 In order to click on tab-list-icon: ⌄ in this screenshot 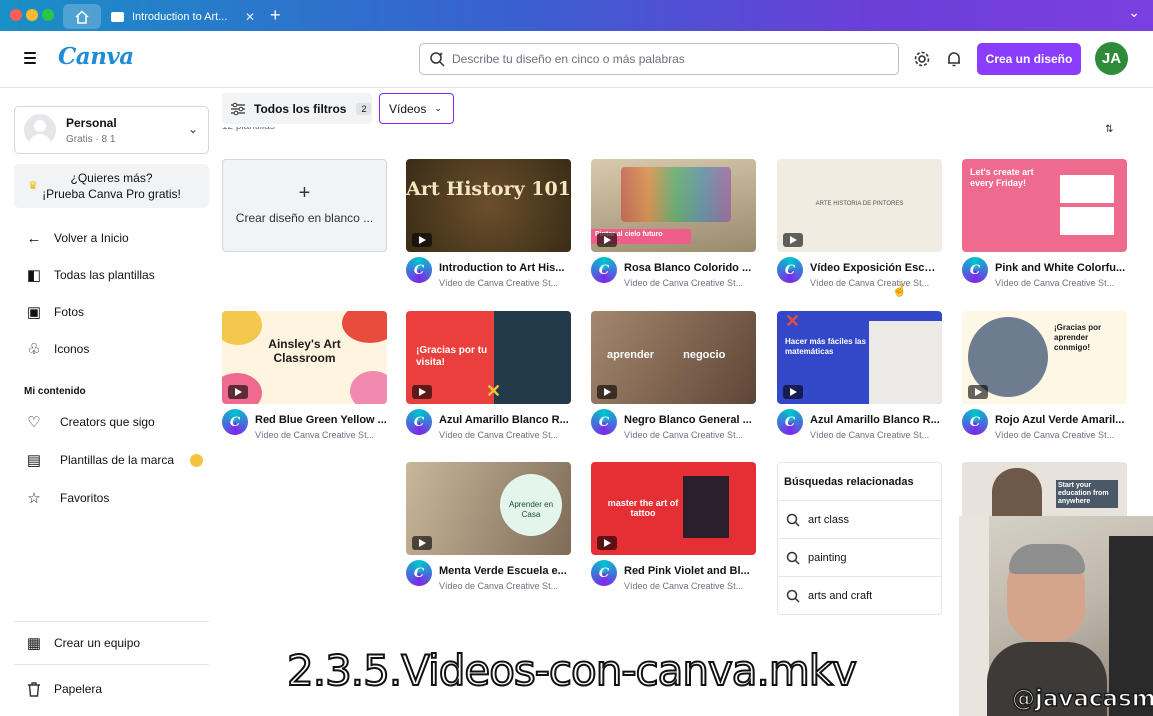, I will do `click(1134, 12)`.